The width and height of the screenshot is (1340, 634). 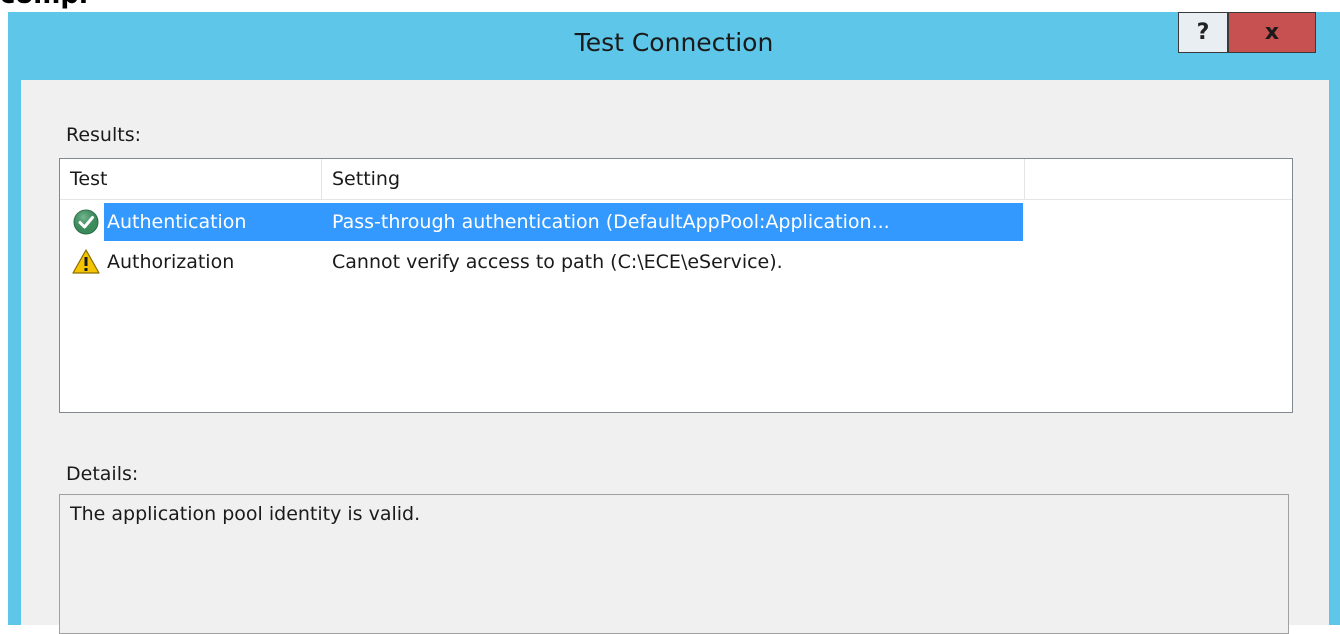 I want to click on result-test-name: Authorization, so click(x=171, y=262).